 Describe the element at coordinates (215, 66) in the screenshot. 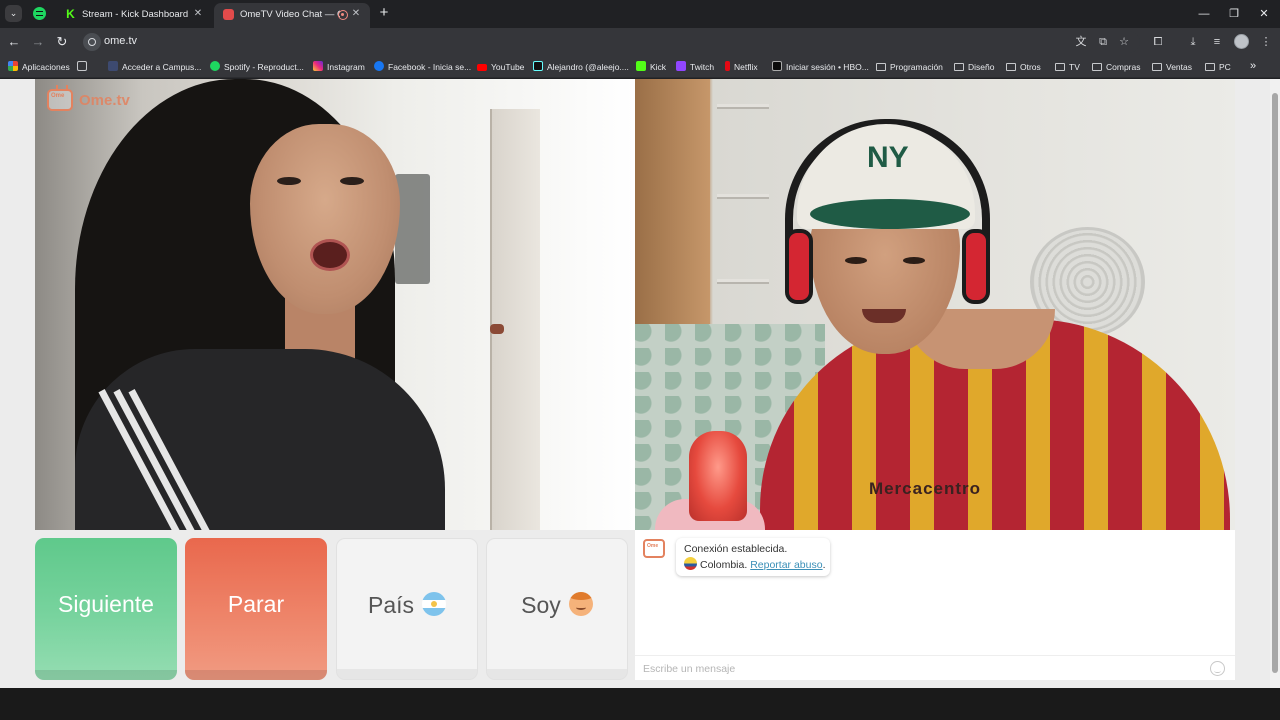

I see `spotify-icon` at that location.